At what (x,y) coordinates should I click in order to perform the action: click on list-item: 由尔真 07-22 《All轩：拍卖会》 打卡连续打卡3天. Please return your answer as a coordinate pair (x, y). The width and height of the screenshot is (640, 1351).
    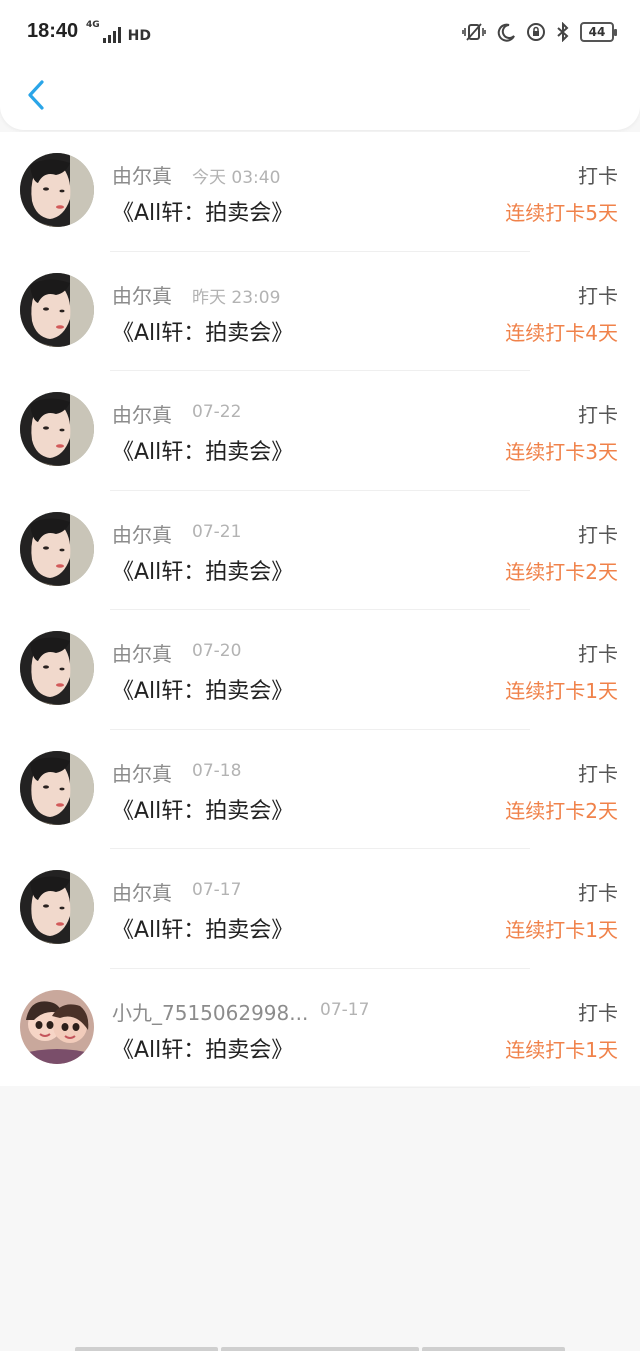
    Looking at the image, I should click on (320, 431).